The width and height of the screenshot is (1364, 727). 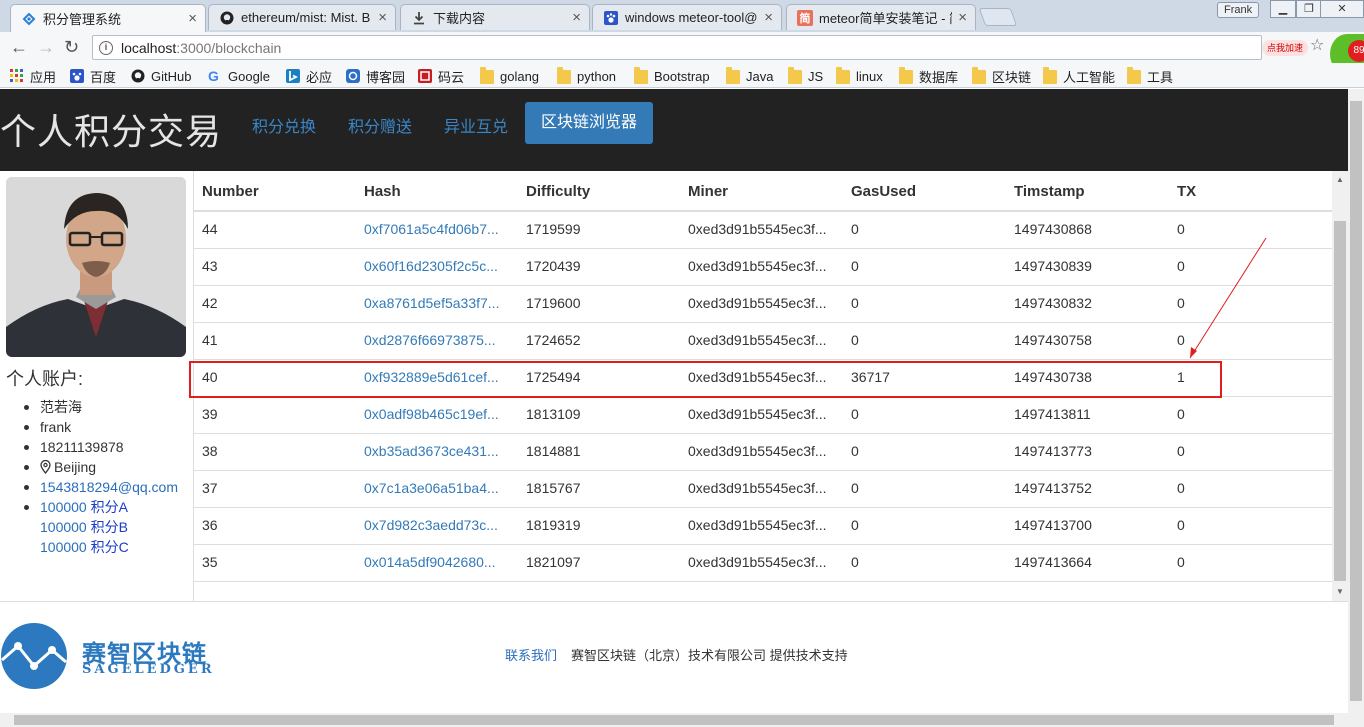 I want to click on info-icon: i, so click(x=106, y=47).